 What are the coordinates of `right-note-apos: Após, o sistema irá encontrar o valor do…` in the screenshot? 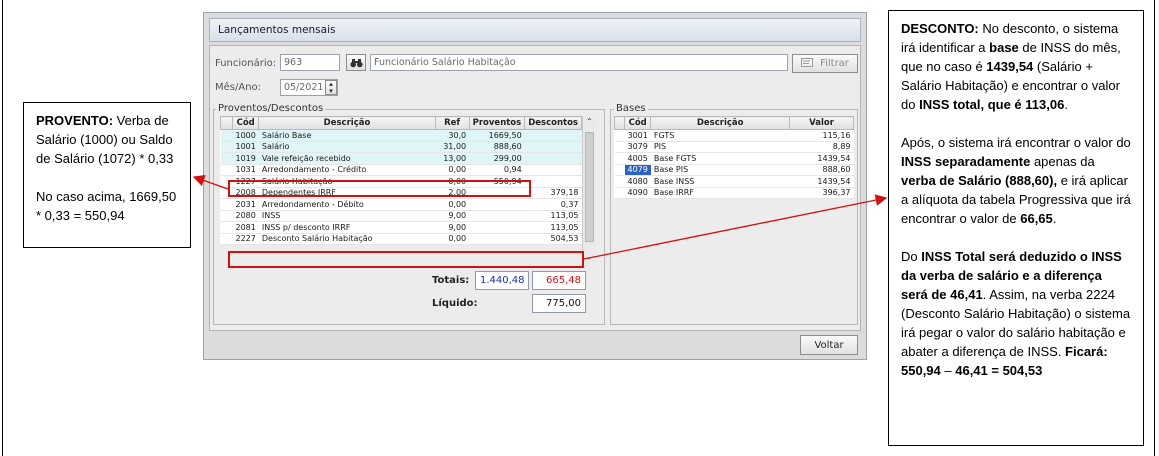 It's located at (1016, 180).